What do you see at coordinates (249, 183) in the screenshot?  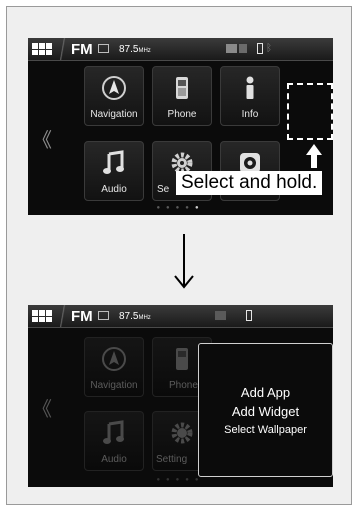 I see `instruction-callout: Select and hold.` at bounding box center [249, 183].